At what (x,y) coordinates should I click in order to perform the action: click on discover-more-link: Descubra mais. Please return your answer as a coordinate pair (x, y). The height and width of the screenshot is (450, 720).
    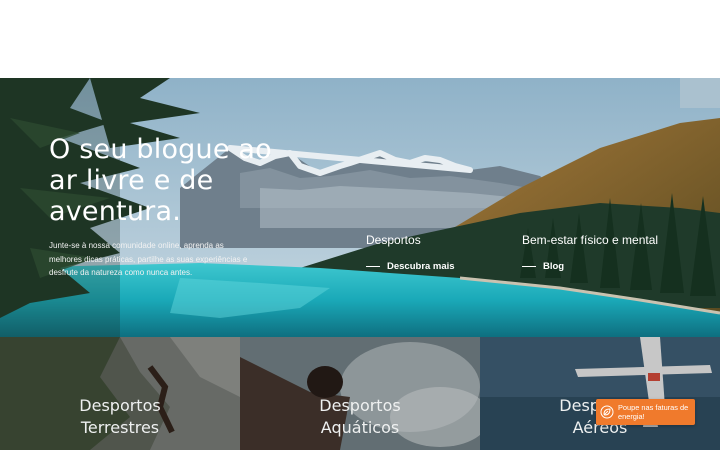
    Looking at the image, I should click on (410, 266).